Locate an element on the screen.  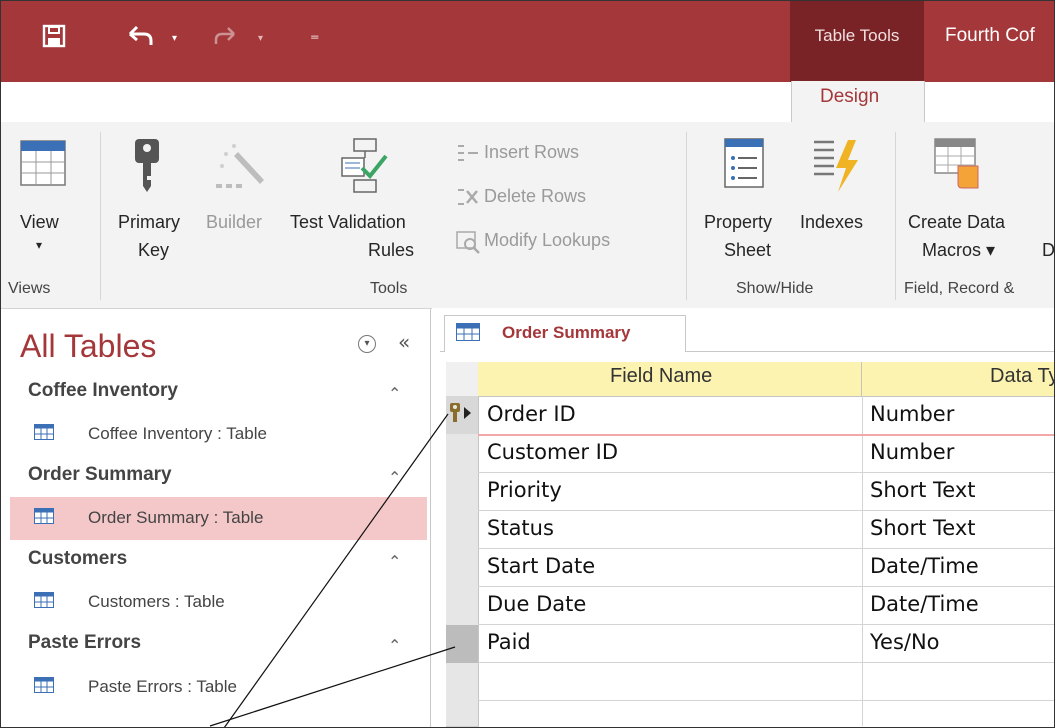
property-sheet-icon is located at coordinates (744, 163).